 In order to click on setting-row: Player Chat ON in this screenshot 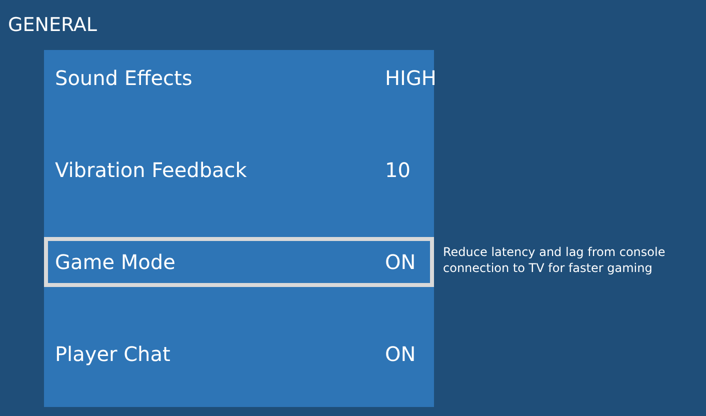, I will do `click(239, 354)`.